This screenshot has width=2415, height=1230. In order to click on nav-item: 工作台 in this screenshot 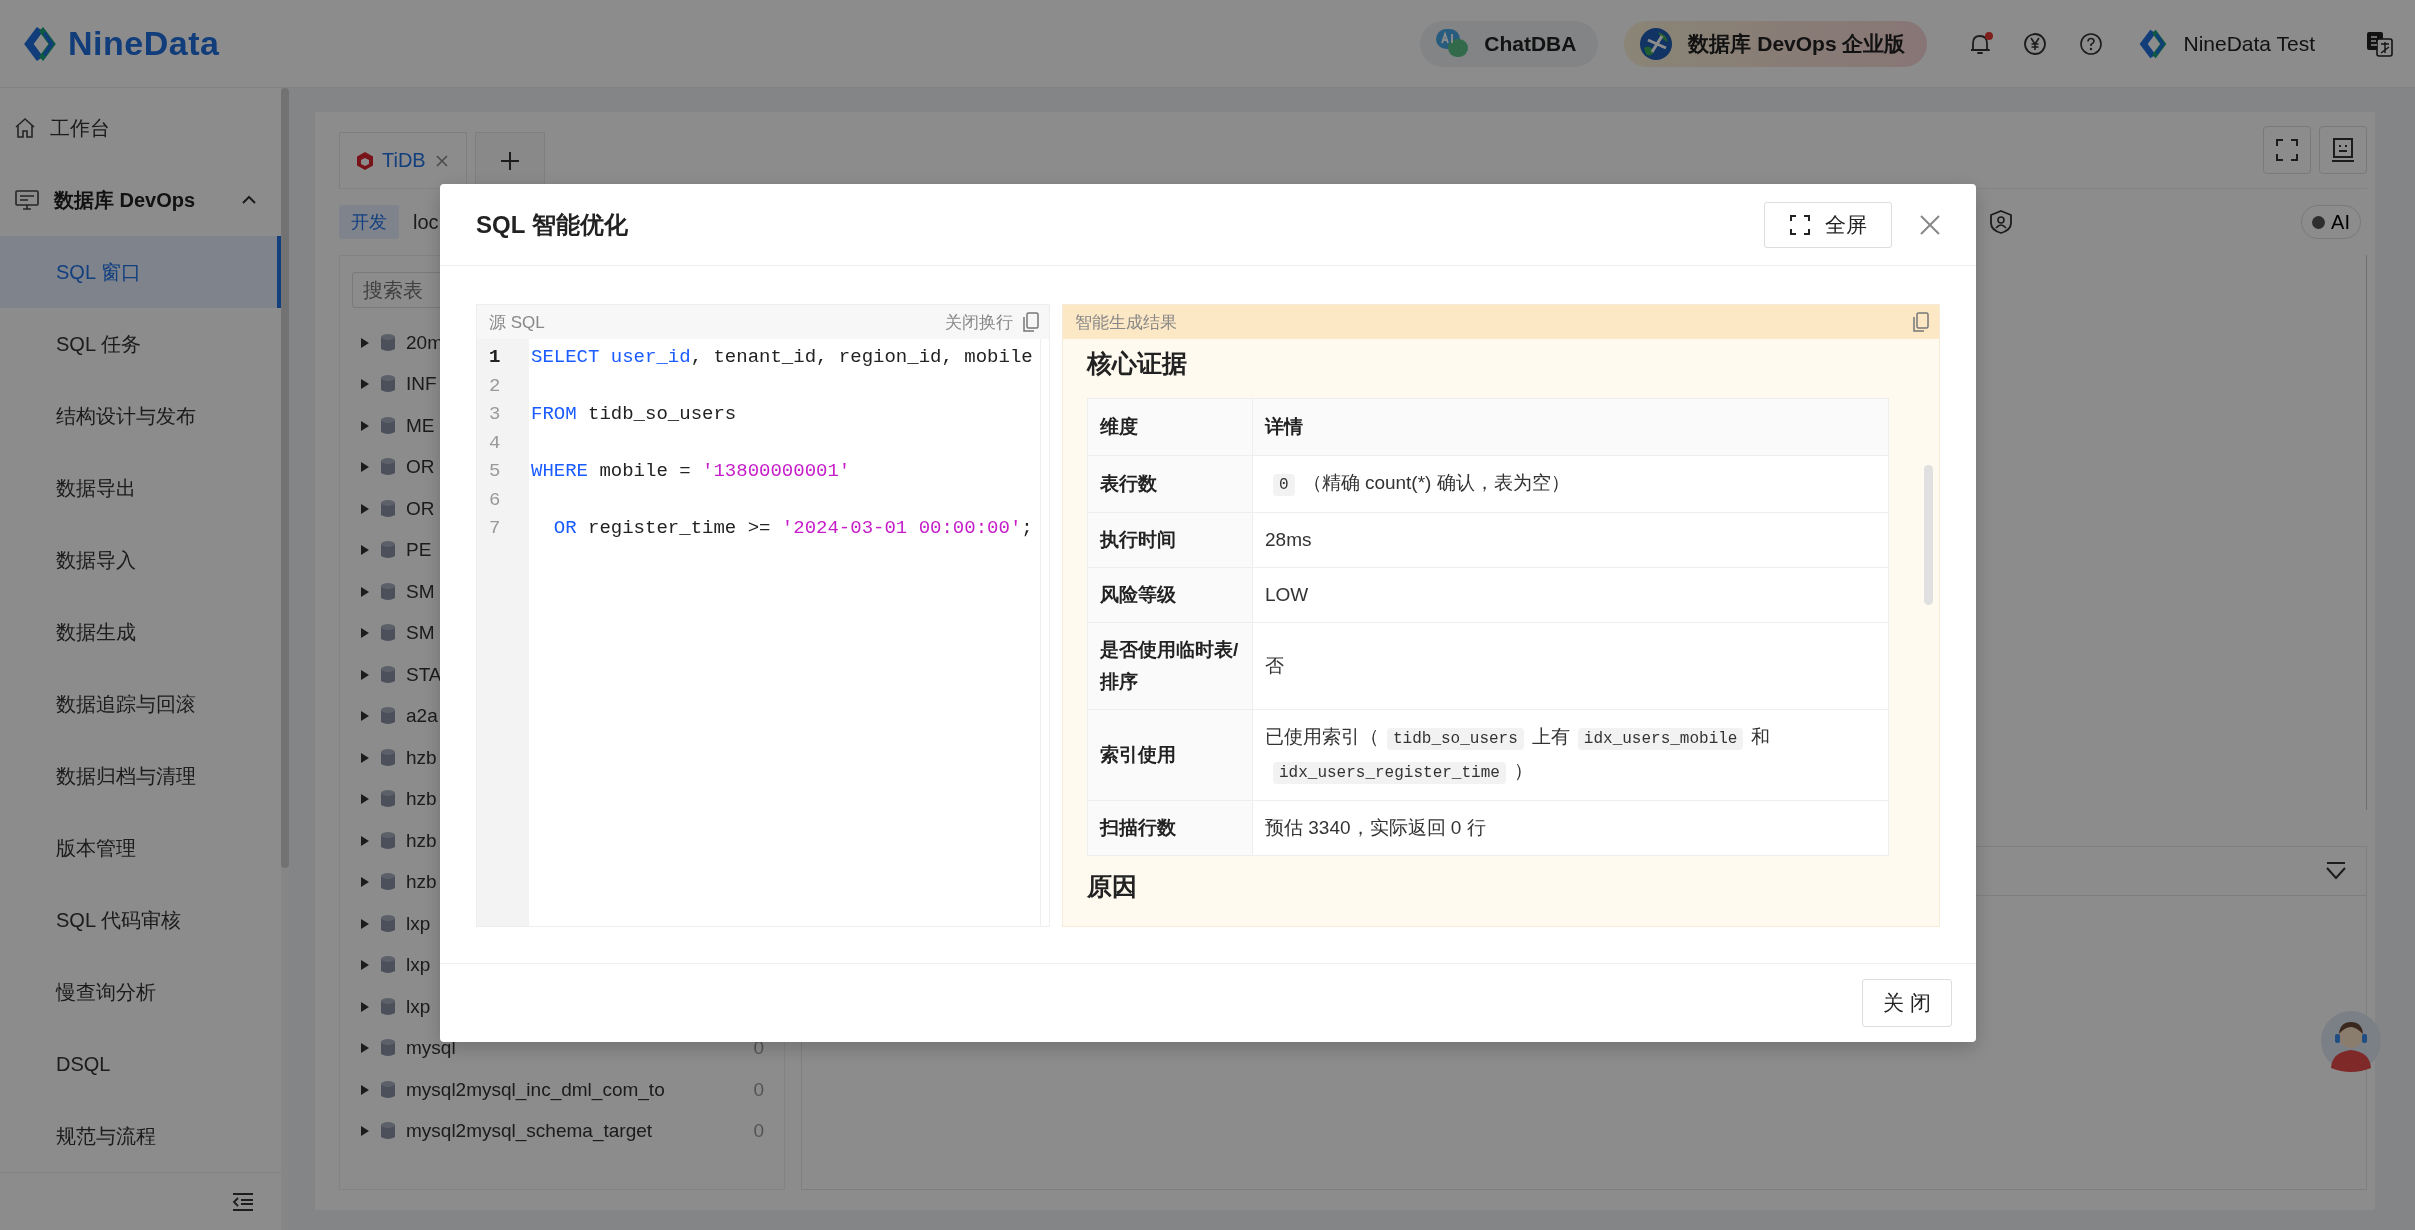, I will do `click(140, 128)`.